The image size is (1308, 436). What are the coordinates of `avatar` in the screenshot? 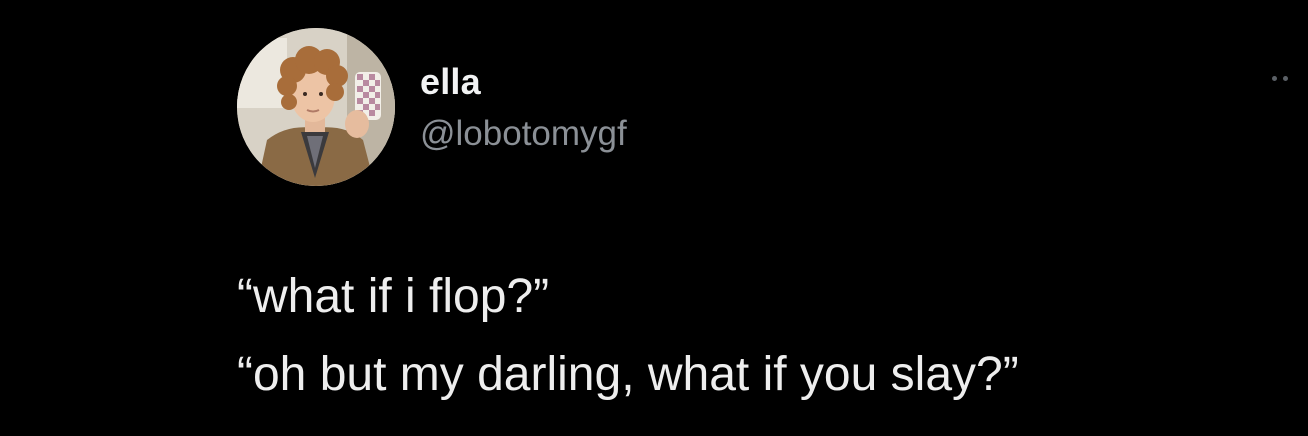 It's located at (316, 107).